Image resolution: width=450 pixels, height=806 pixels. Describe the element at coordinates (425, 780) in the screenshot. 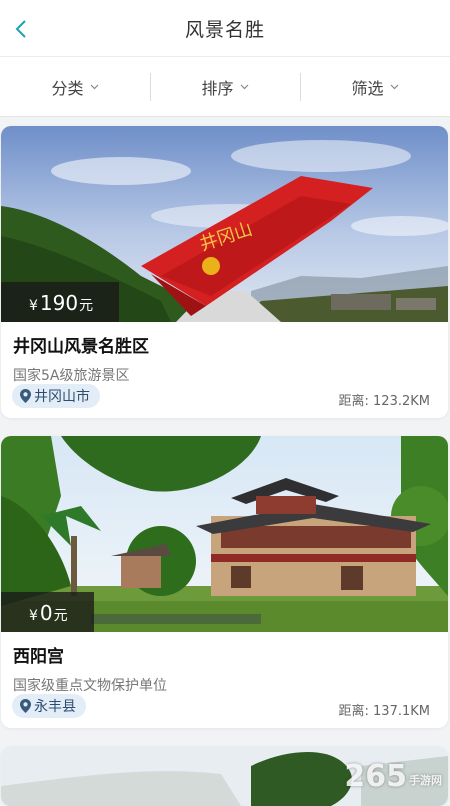

I see `watermark-suffix: 手游网` at that location.